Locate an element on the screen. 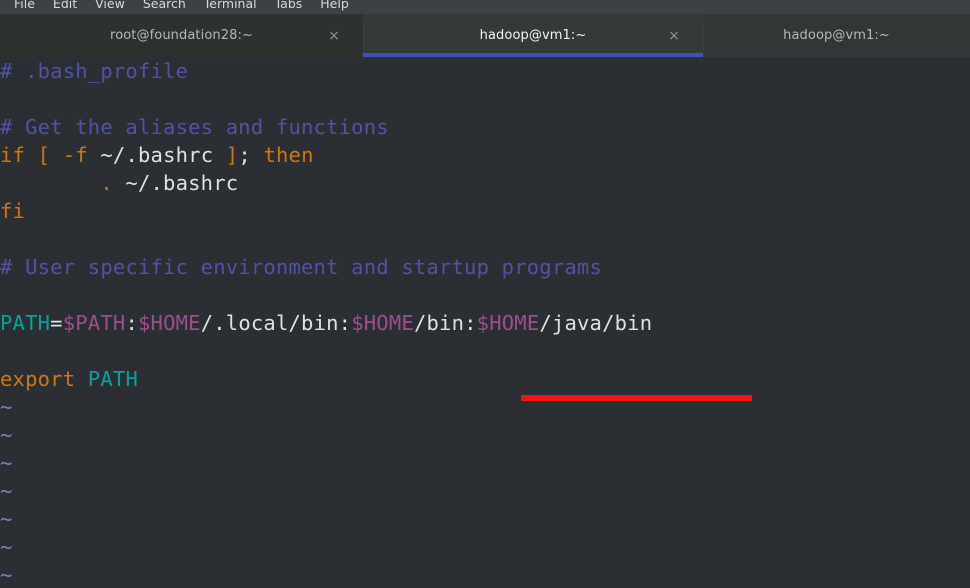  code-token-kw: fi is located at coordinates (13, 211).